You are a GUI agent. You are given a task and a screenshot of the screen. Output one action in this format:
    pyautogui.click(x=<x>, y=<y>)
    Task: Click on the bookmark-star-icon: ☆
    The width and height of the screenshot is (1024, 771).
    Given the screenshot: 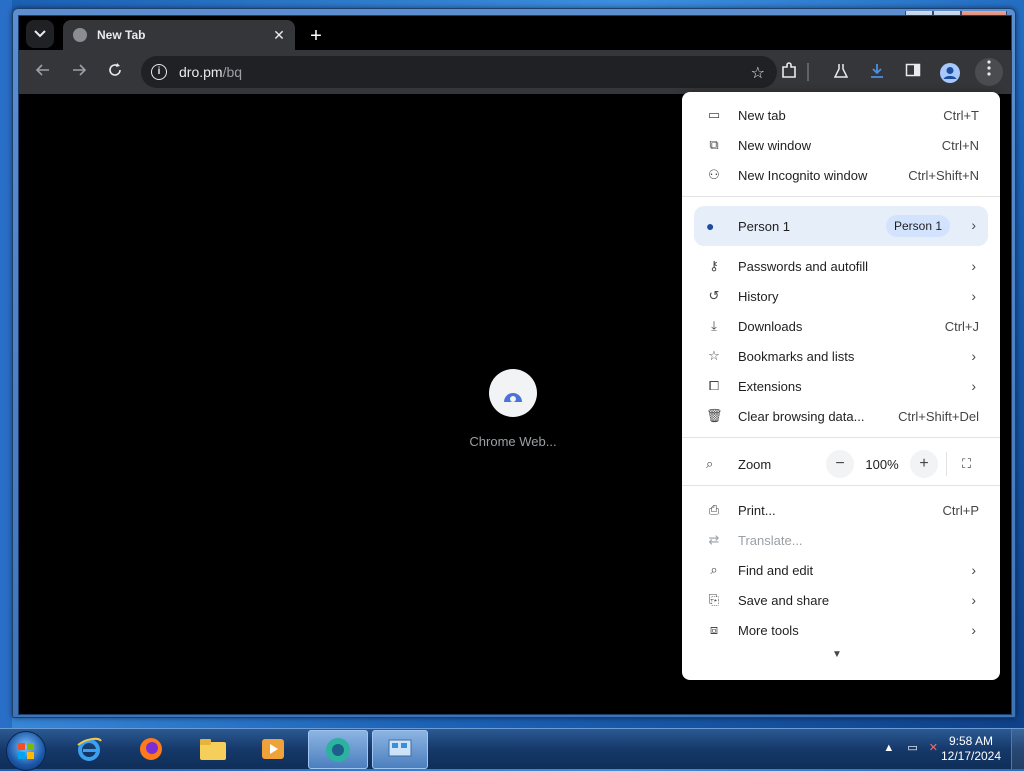 What is the action you would take?
    pyautogui.click(x=758, y=73)
    